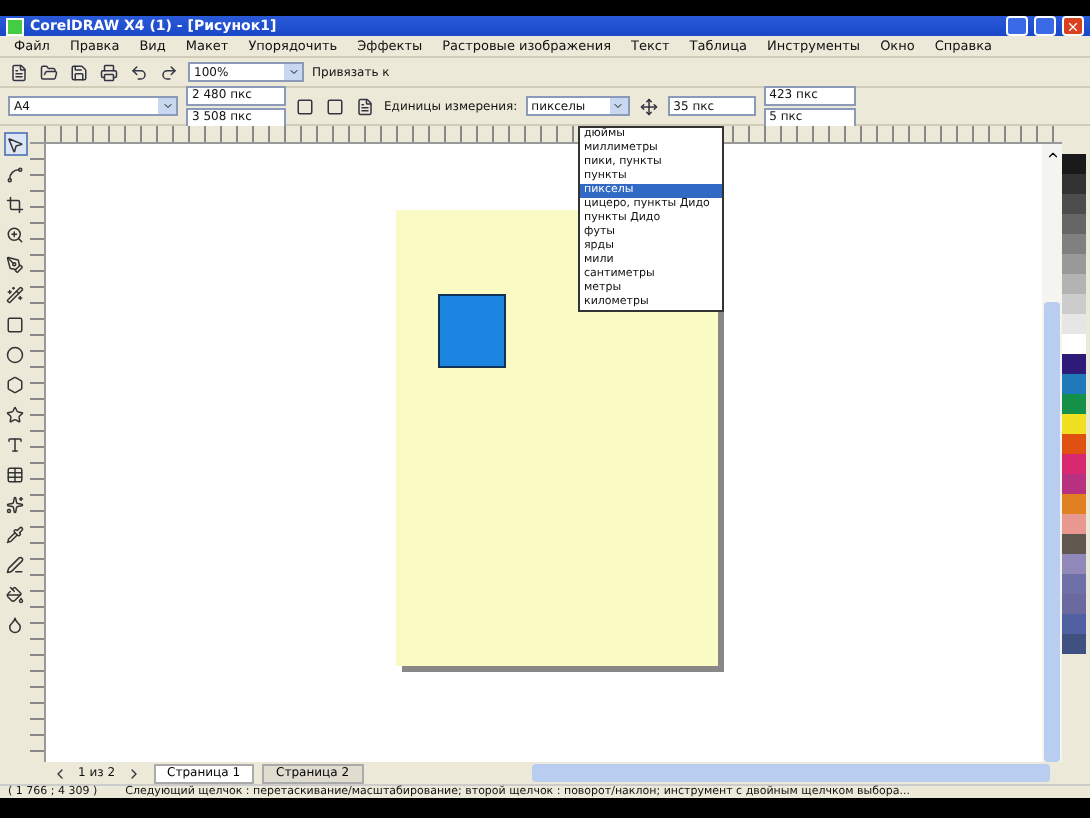  What do you see at coordinates (109, 72) in the screenshot?
I see `printer-icon` at bounding box center [109, 72].